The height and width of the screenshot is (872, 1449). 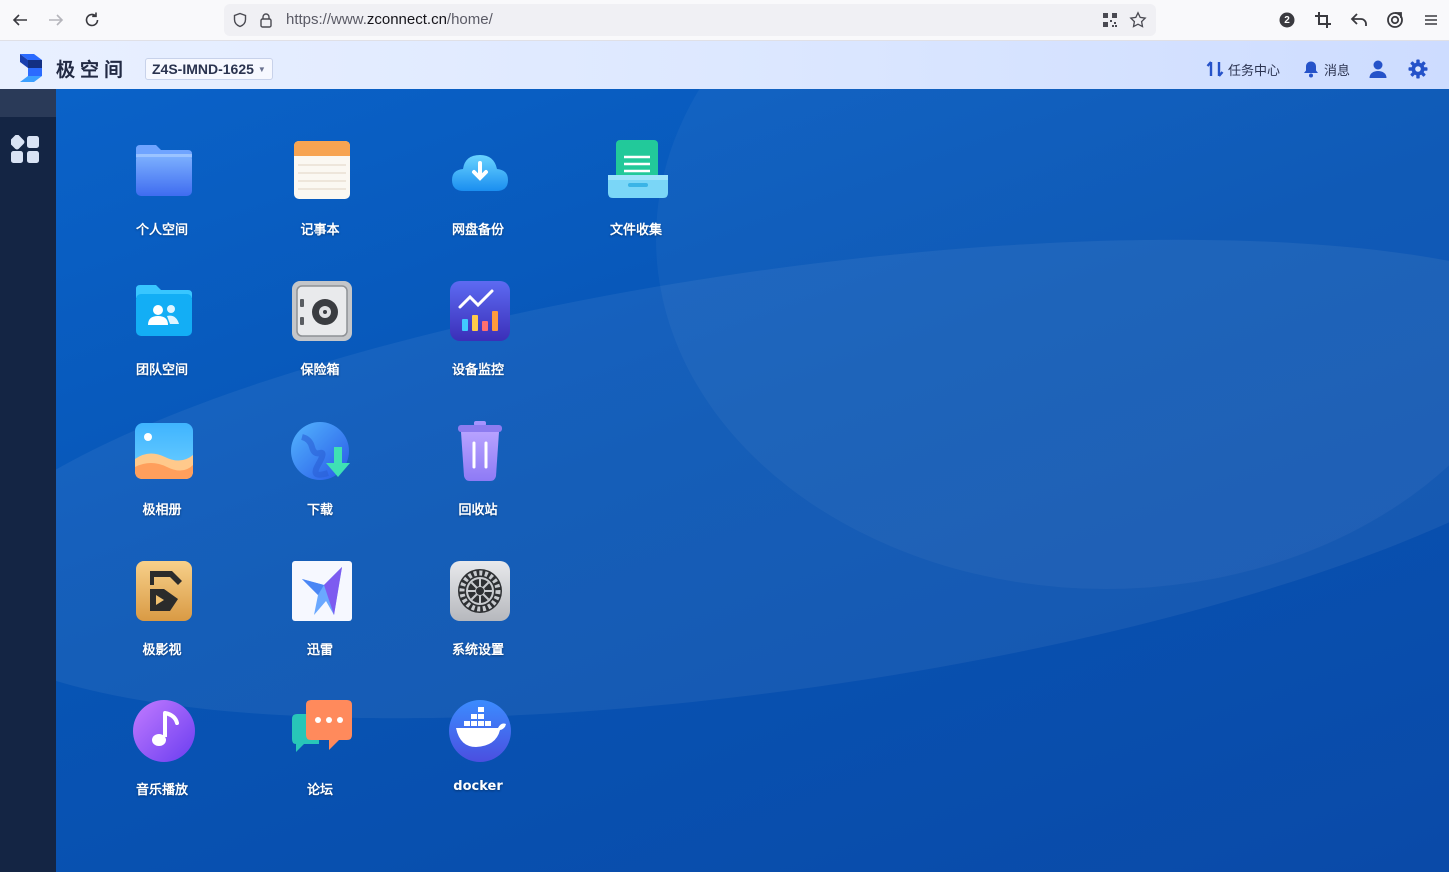 What do you see at coordinates (477, 370) in the screenshot?
I see `app-label: 设备监控` at bounding box center [477, 370].